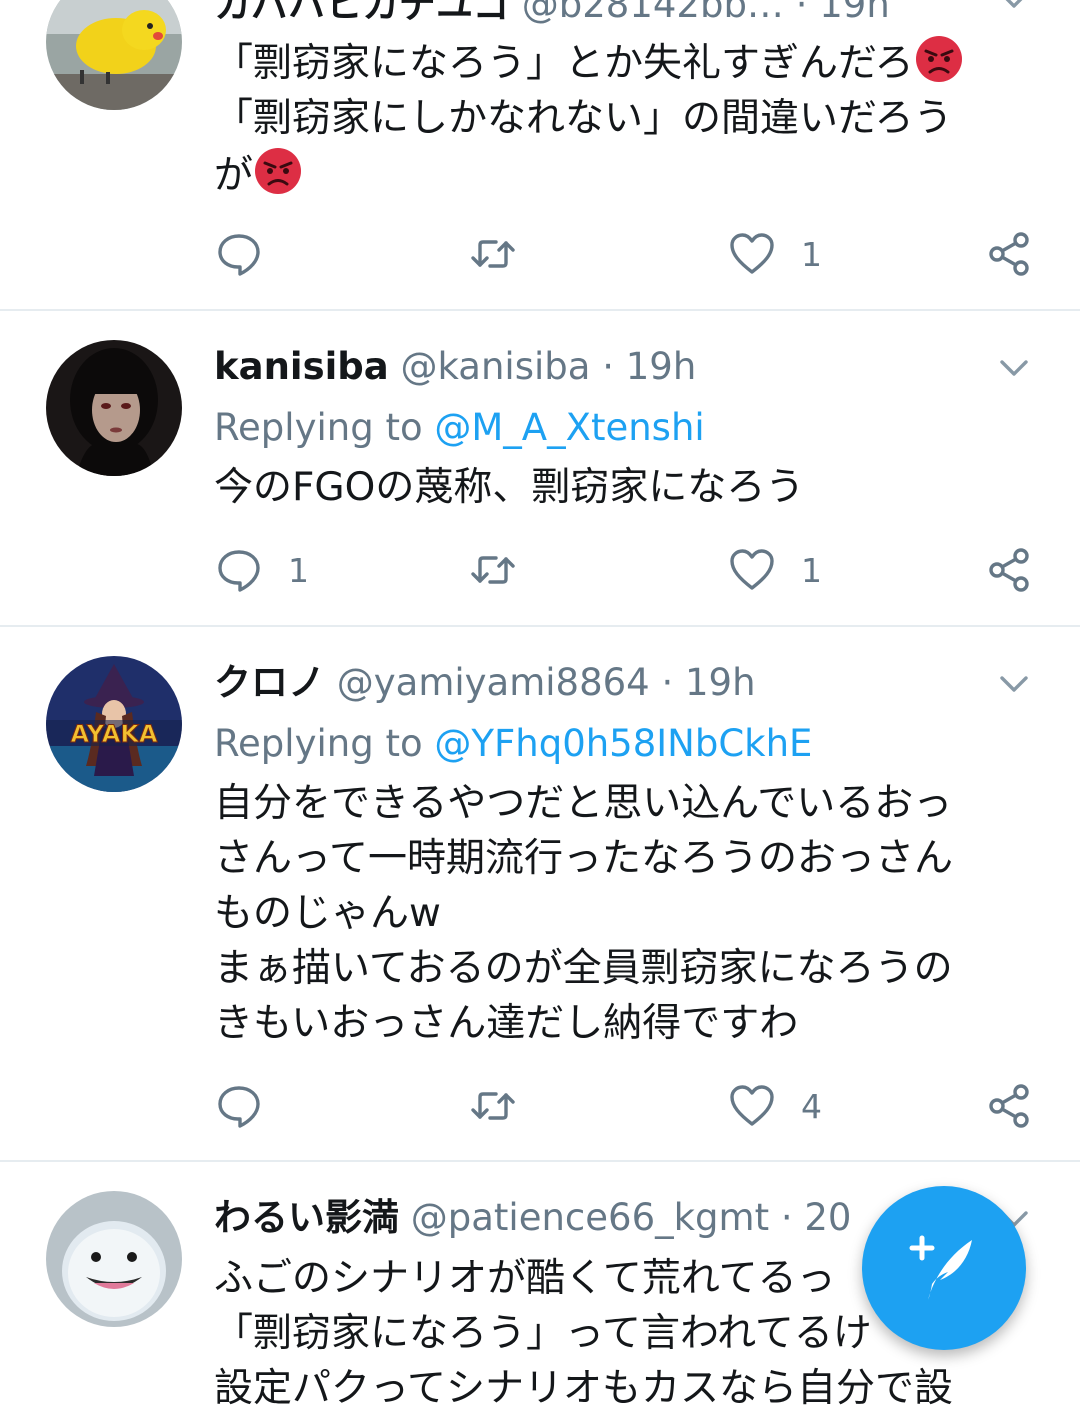  What do you see at coordinates (811, 1106) in the screenshot?
I see `like-count: 4` at bounding box center [811, 1106].